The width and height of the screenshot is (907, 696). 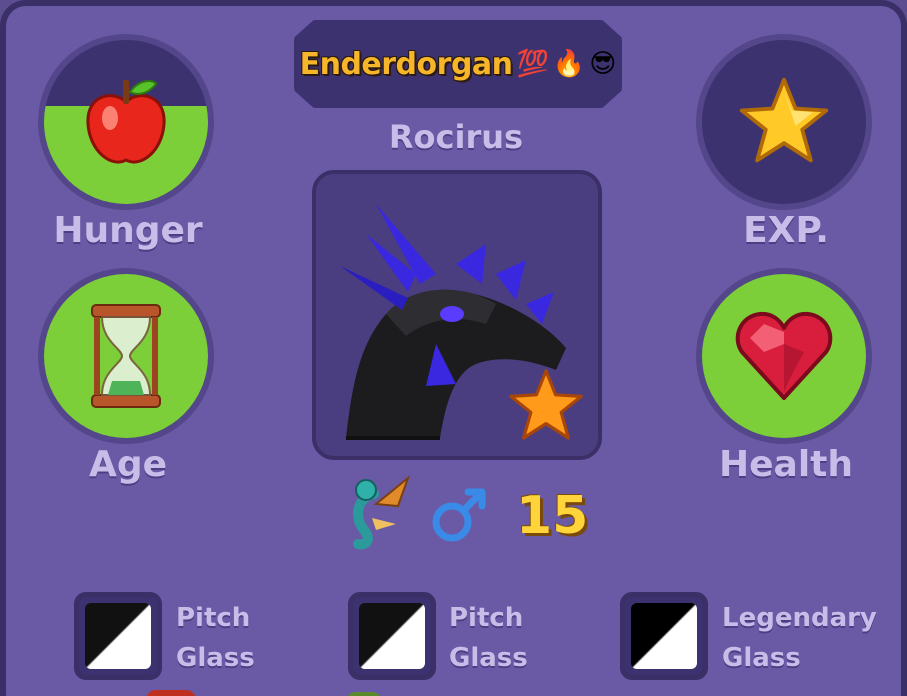 What do you see at coordinates (215, 638) in the screenshot?
I see `item-label-1: Pitch Glass` at bounding box center [215, 638].